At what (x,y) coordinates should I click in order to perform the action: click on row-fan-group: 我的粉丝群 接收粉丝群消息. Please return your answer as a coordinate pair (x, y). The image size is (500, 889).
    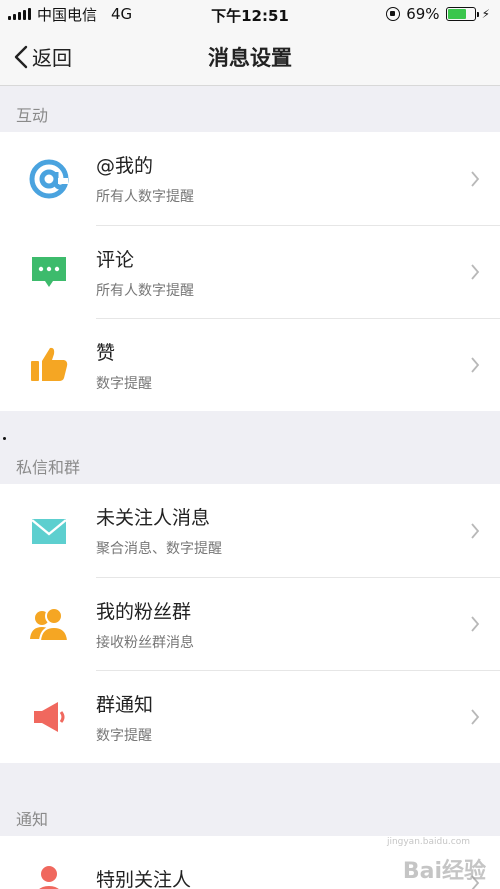
    Looking at the image, I should click on (250, 623).